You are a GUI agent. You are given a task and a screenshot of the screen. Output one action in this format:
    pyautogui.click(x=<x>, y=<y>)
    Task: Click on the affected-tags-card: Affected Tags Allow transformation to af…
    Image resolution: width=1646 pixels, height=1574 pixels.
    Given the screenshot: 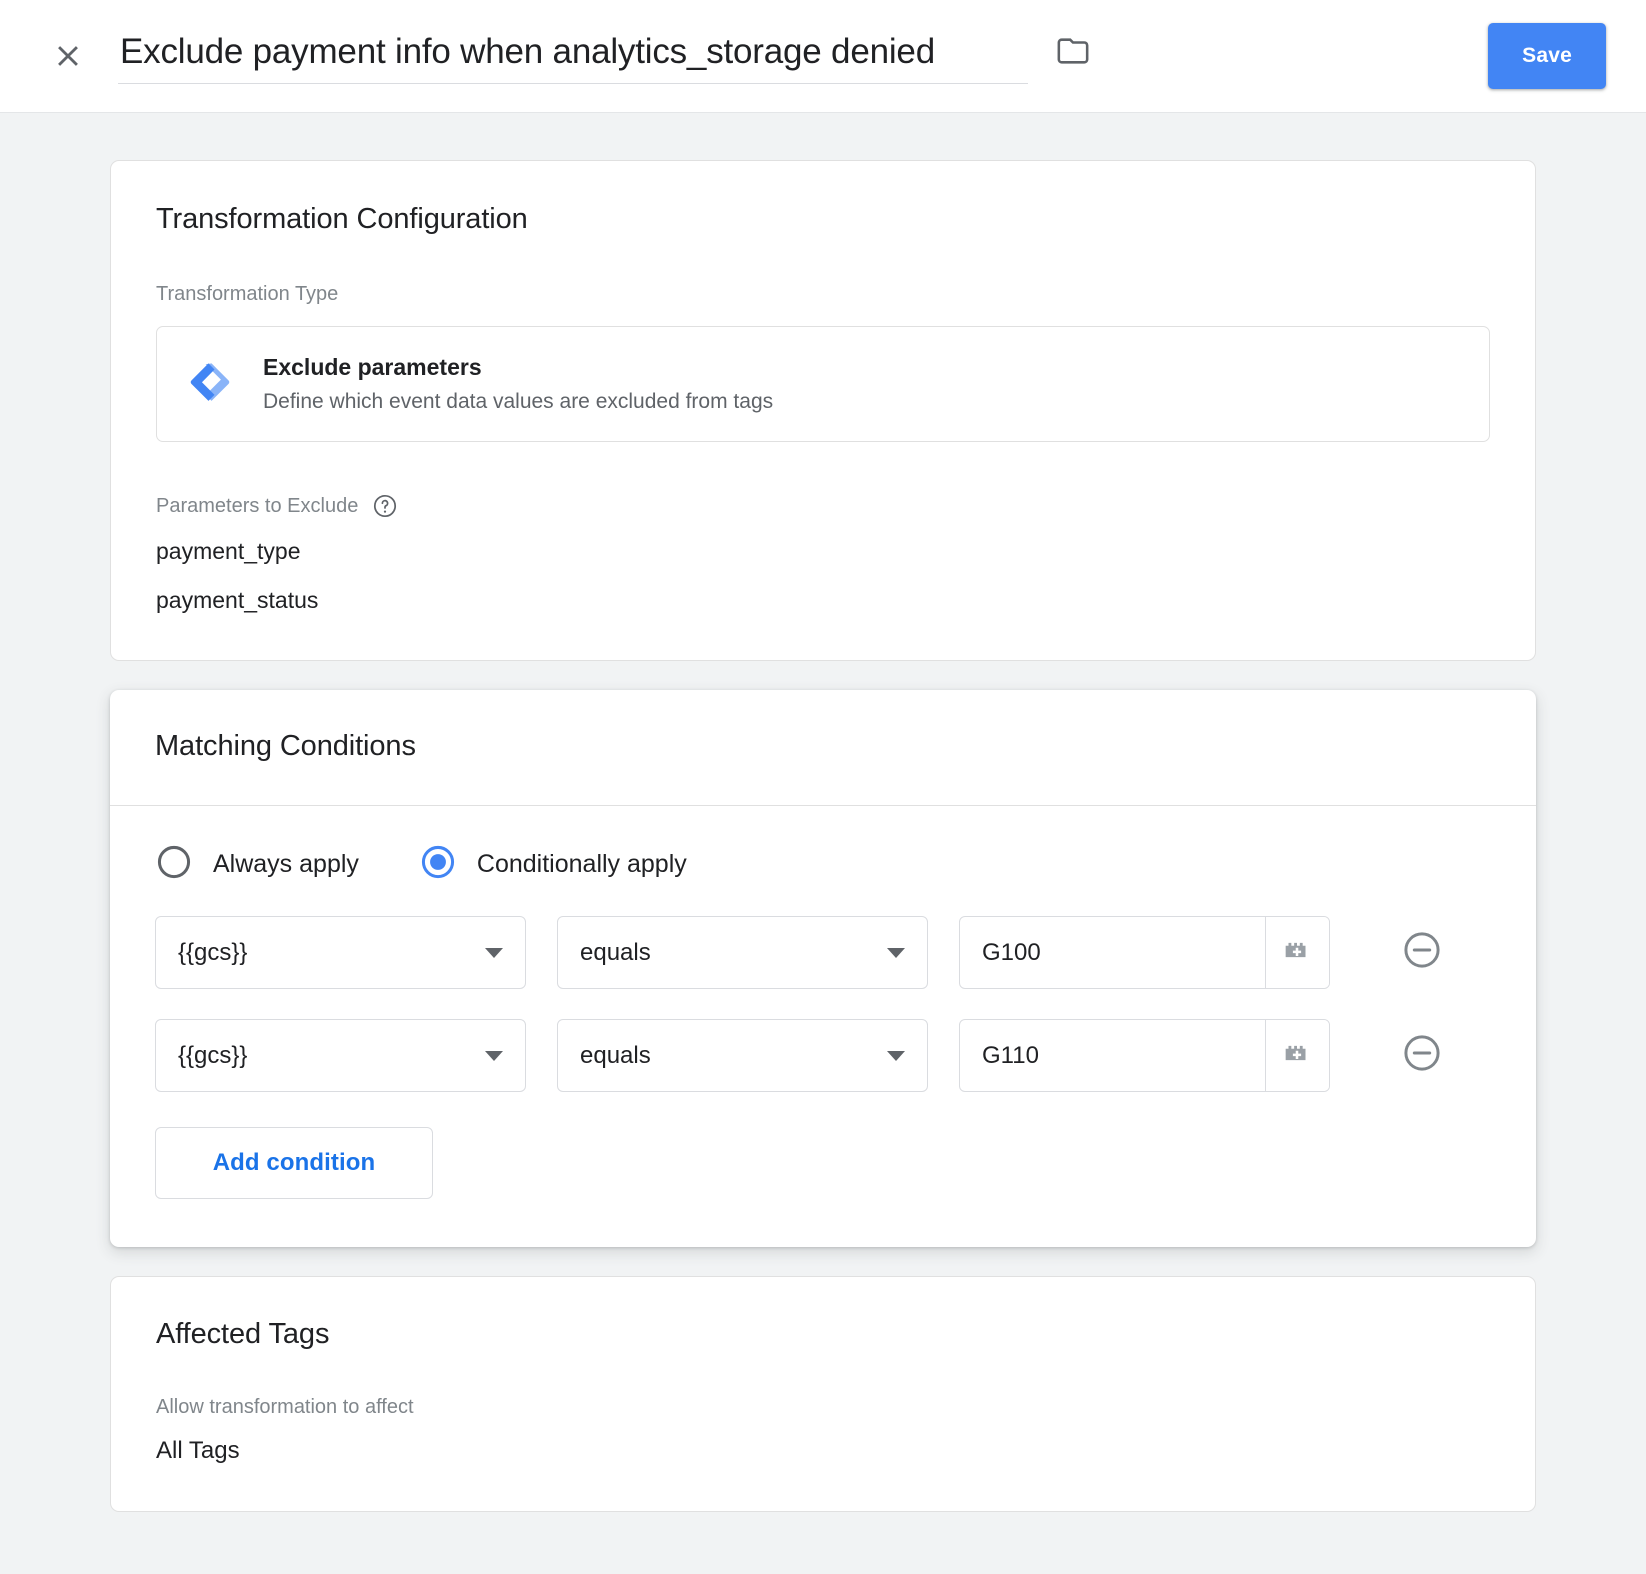 What is the action you would take?
    pyautogui.click(x=823, y=1394)
    